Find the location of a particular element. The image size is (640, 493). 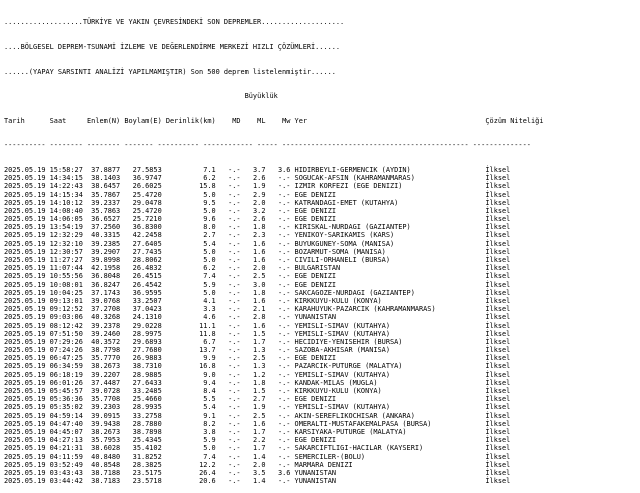

cell-depth: 7.4 is located at coordinates (190, 276).